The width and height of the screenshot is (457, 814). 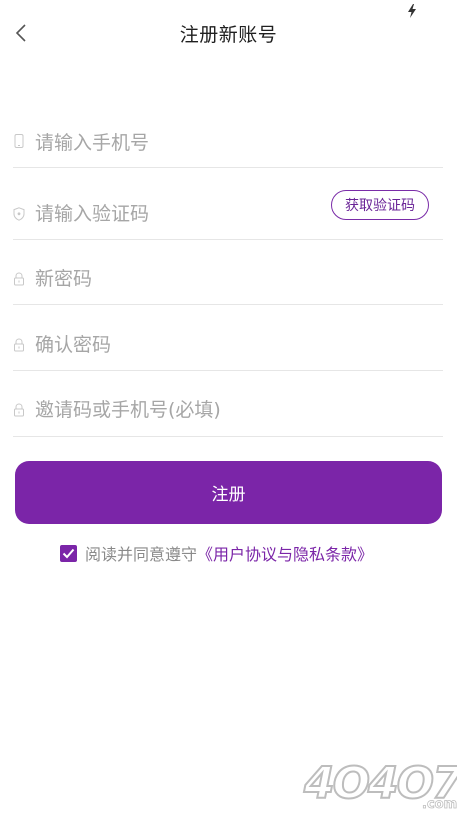 What do you see at coordinates (180, 279) in the screenshot?
I see `new-password-input` at bounding box center [180, 279].